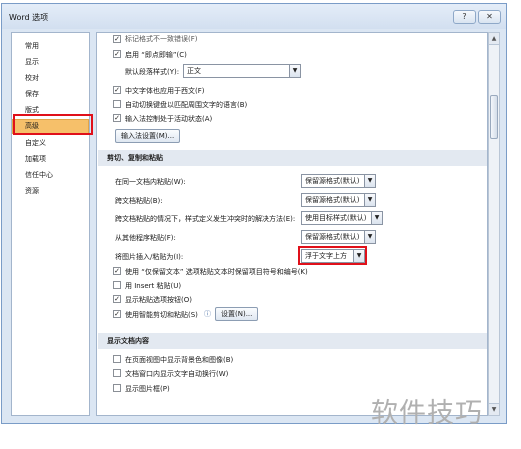 The height and width of the screenshot is (449, 521). I want to click on nav-item-save: 保存, so click(50, 94).